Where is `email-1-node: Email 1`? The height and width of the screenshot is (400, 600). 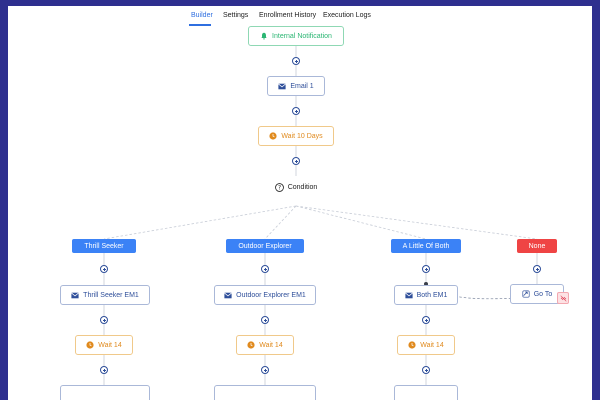
email-1-node: Email 1 is located at coordinates (296, 86).